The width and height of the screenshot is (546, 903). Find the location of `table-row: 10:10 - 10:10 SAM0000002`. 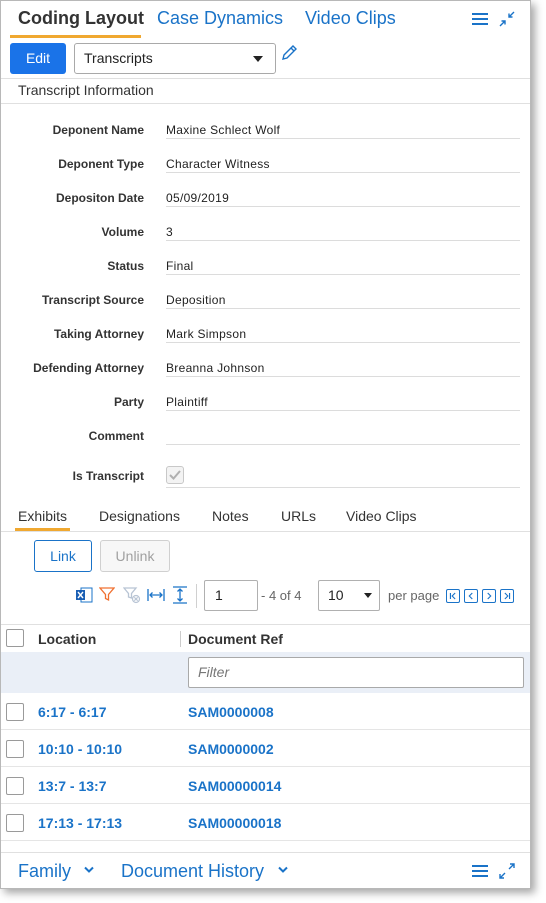

table-row: 10:10 - 10:10 SAM0000002 is located at coordinates (265, 748).